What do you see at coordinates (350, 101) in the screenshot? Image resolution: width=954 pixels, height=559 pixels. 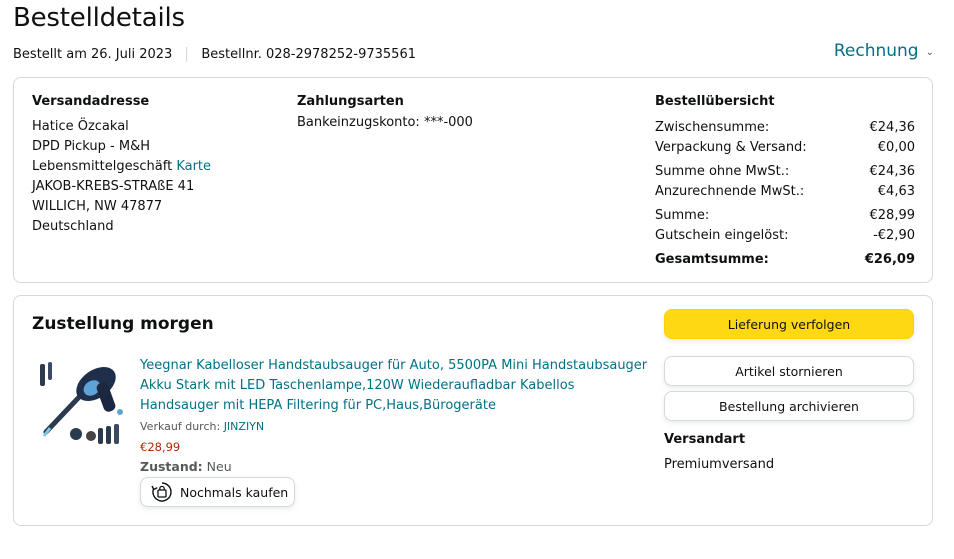 I see `payment-heading: Zahlungsarten` at bounding box center [350, 101].